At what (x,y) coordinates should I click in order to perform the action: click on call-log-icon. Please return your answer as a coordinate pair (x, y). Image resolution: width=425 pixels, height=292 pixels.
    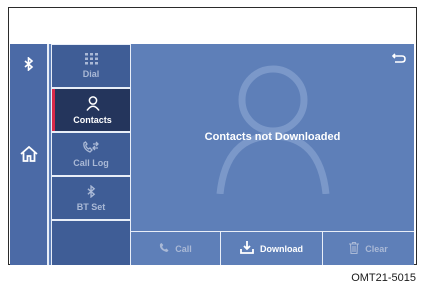
    Looking at the image, I should click on (91, 148).